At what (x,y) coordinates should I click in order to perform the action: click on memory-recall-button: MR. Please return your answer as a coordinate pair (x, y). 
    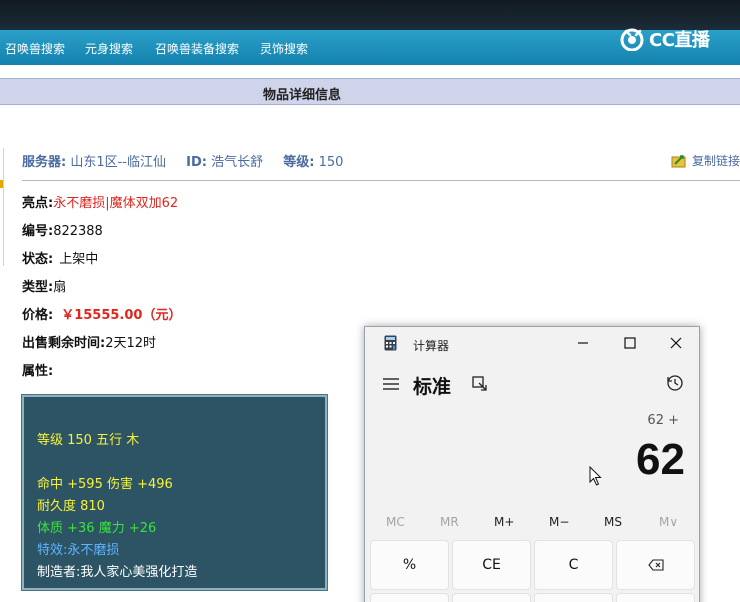
    Looking at the image, I should click on (449, 522).